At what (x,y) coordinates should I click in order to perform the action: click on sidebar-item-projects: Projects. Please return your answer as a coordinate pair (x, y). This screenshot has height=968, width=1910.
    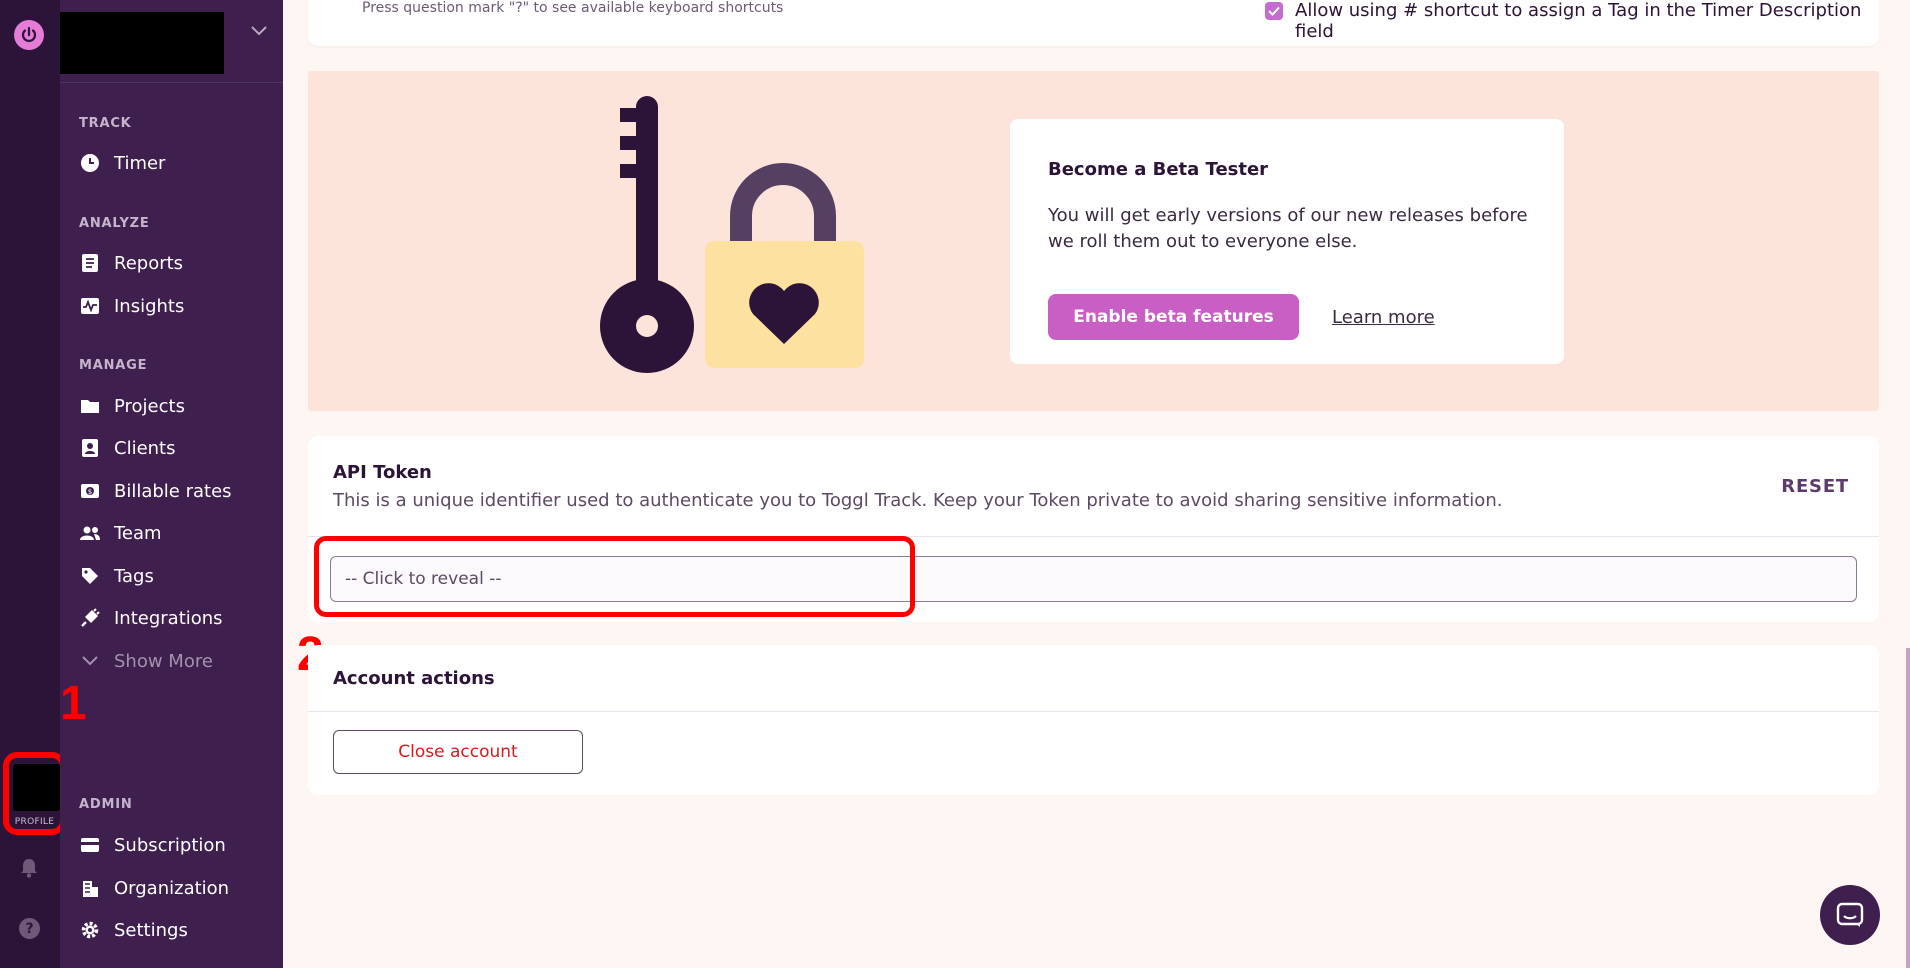
    Looking at the image, I should click on (132, 406).